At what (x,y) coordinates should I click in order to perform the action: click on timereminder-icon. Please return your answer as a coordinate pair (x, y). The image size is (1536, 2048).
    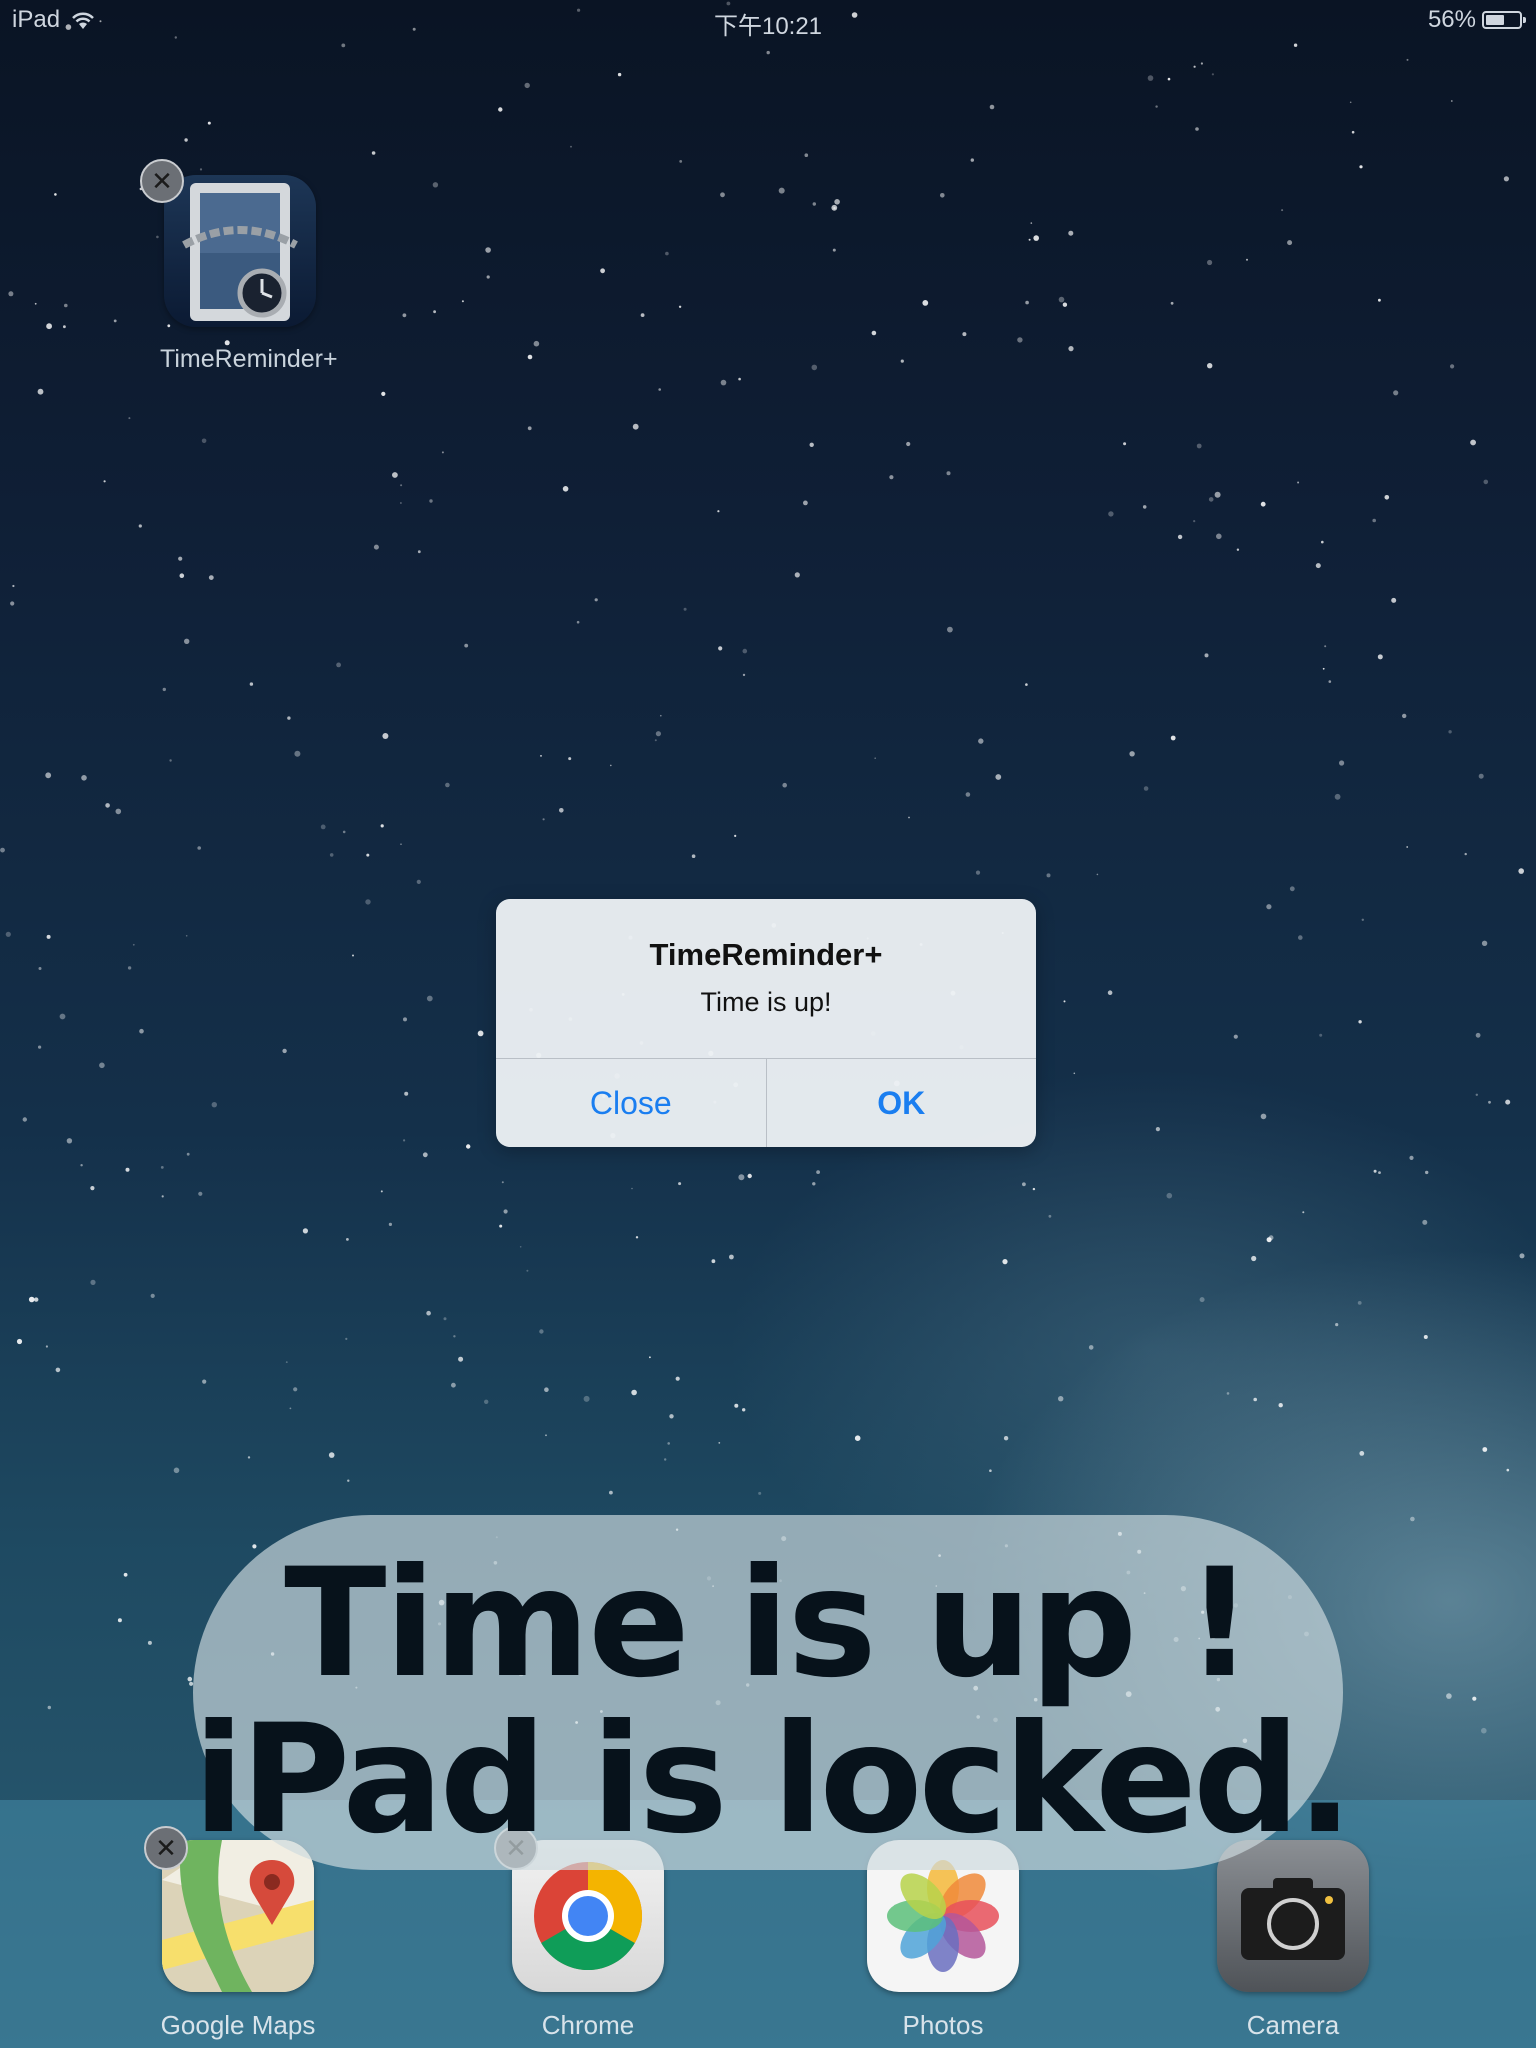
    Looking at the image, I should click on (240, 251).